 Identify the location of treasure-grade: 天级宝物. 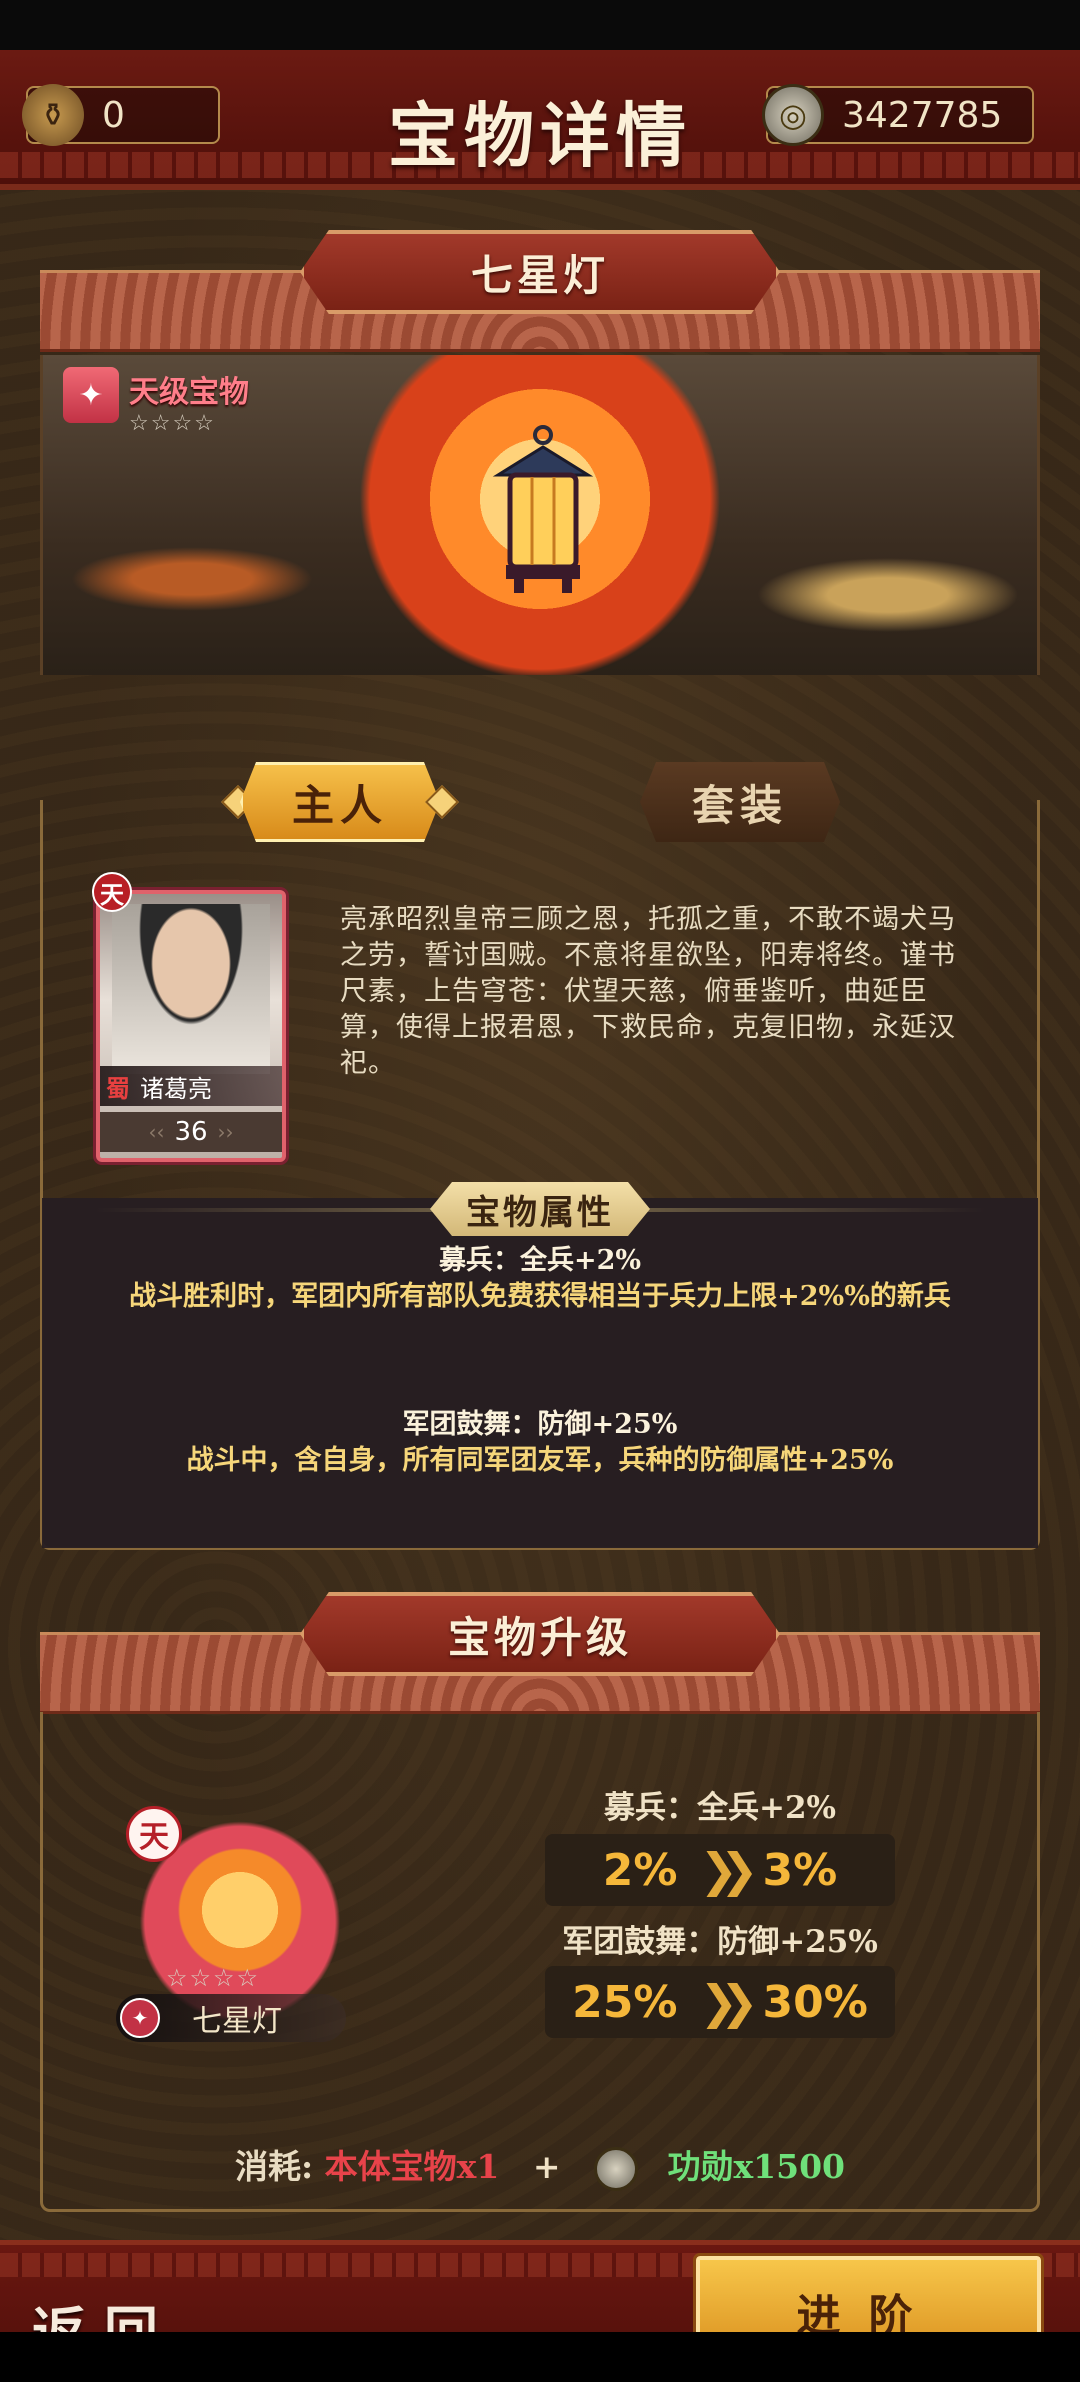
(189, 392).